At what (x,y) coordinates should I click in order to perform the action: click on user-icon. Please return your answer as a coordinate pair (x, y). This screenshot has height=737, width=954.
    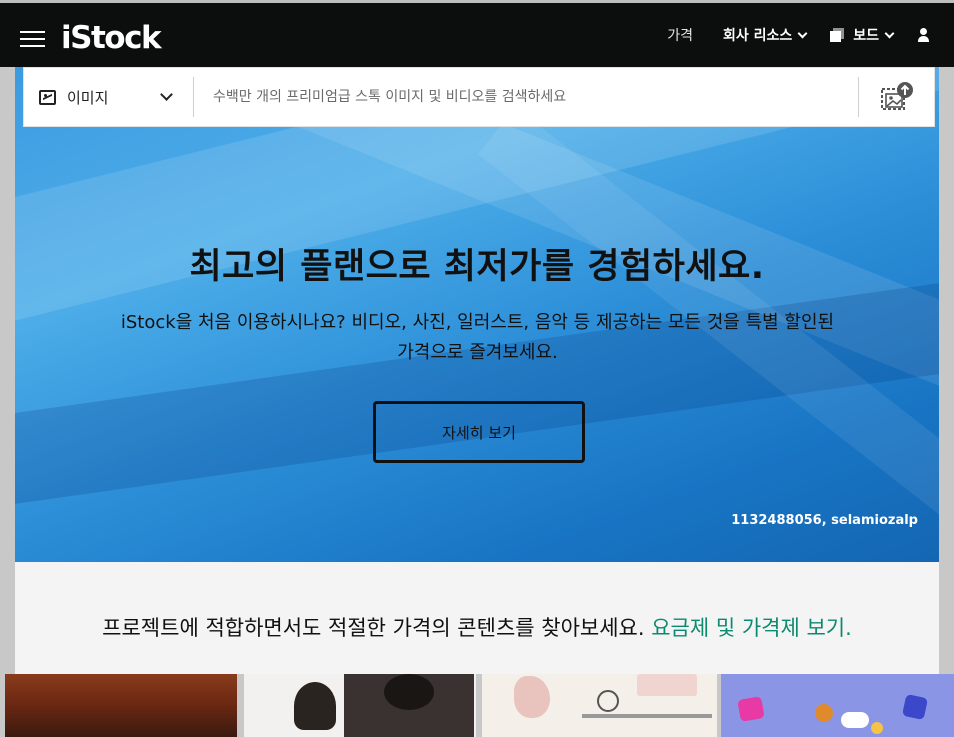
    Looking at the image, I should click on (923, 35).